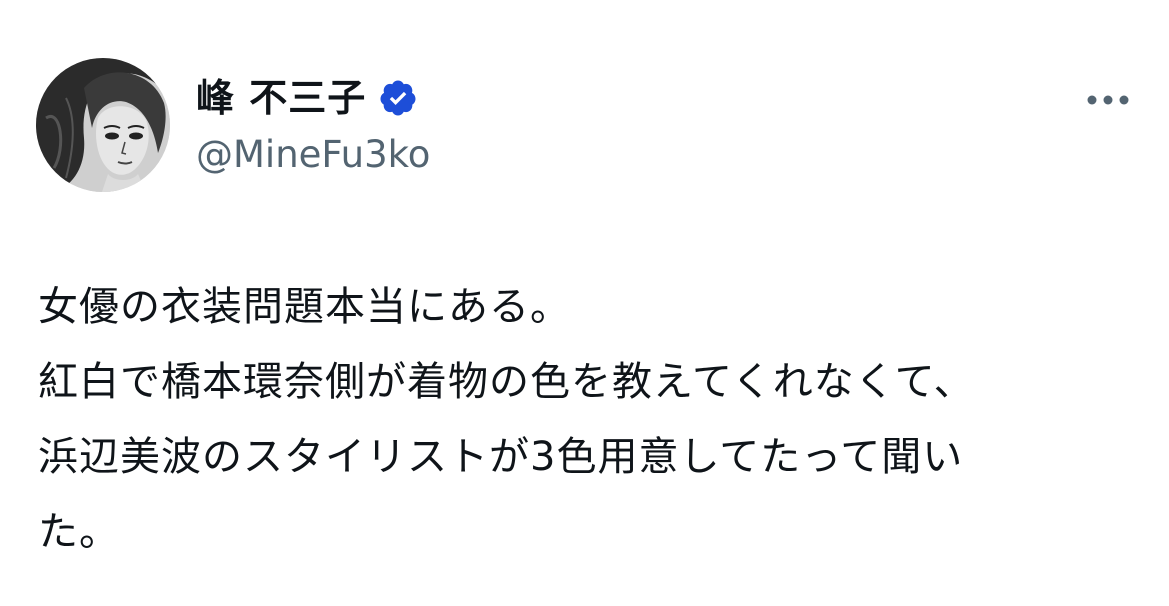  I want to click on avatar-image, so click(103, 125).